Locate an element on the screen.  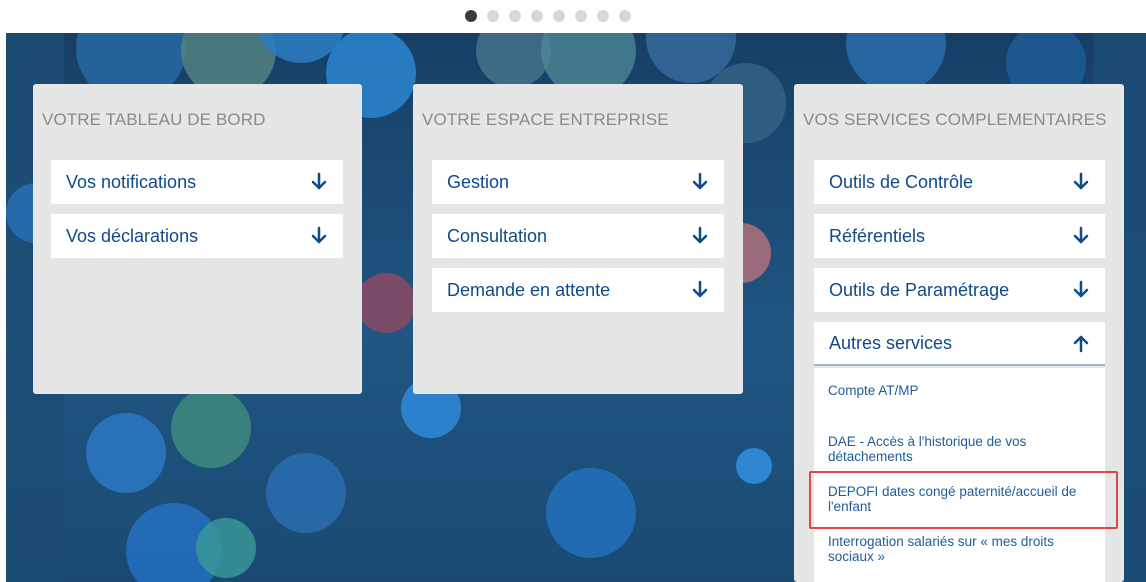
menu-item-label: Consultation is located at coordinates (497, 235).